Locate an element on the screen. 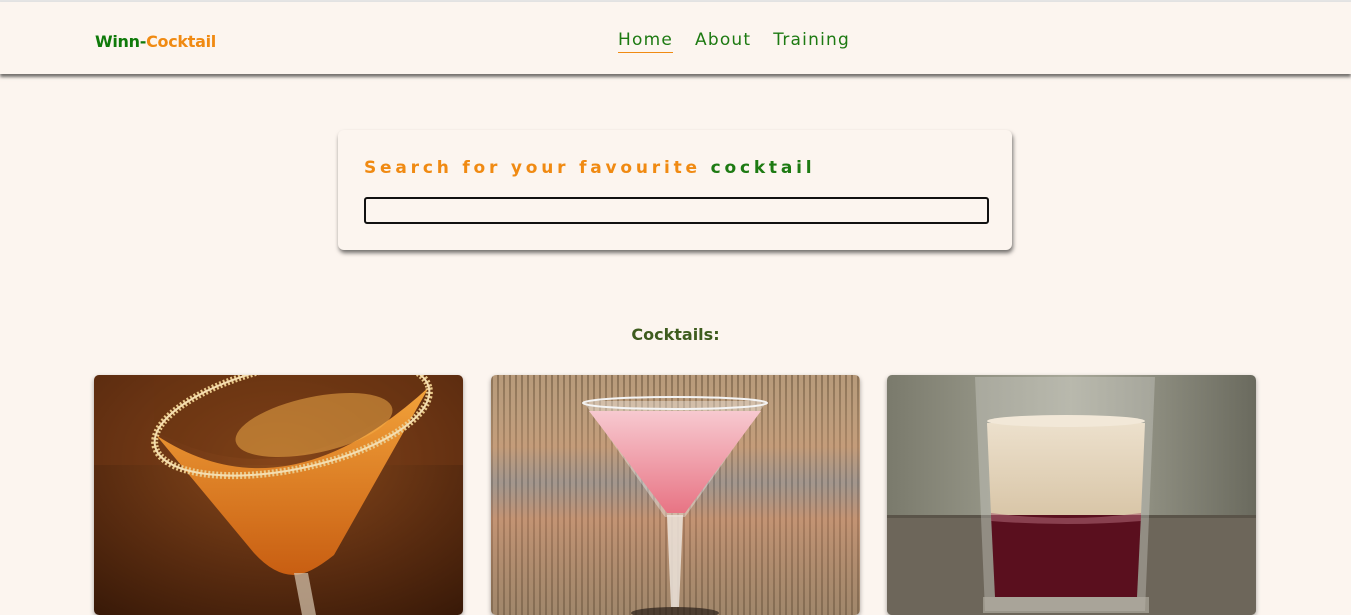  orange-martini-image is located at coordinates (278, 495).